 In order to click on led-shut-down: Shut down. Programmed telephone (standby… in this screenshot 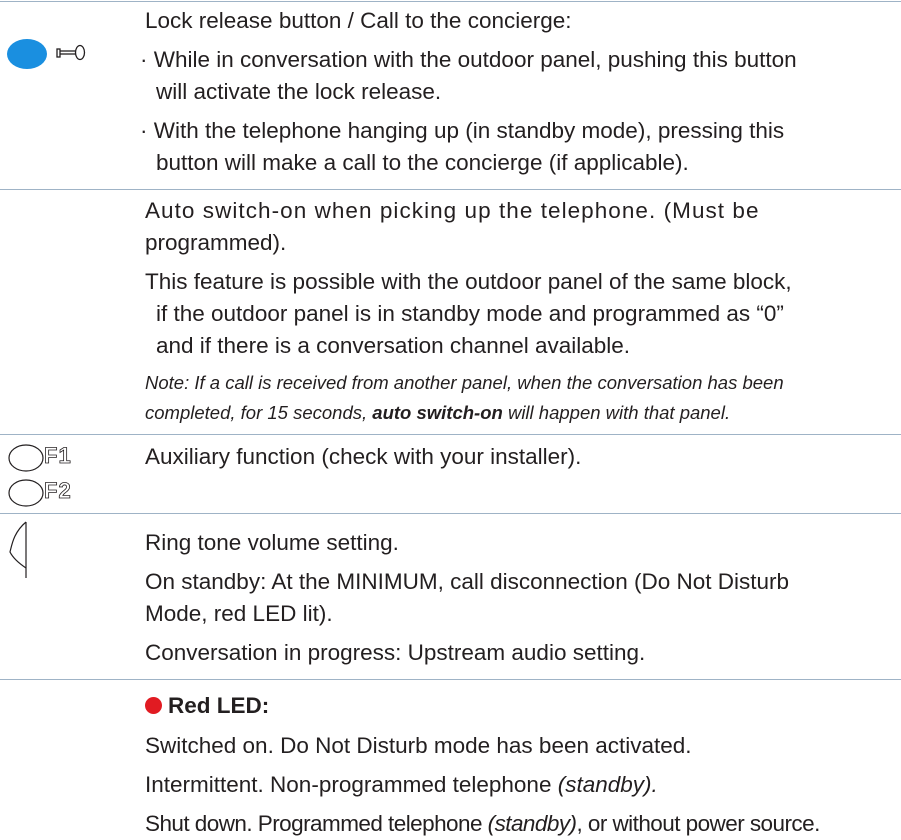, I will do `click(515, 824)`.